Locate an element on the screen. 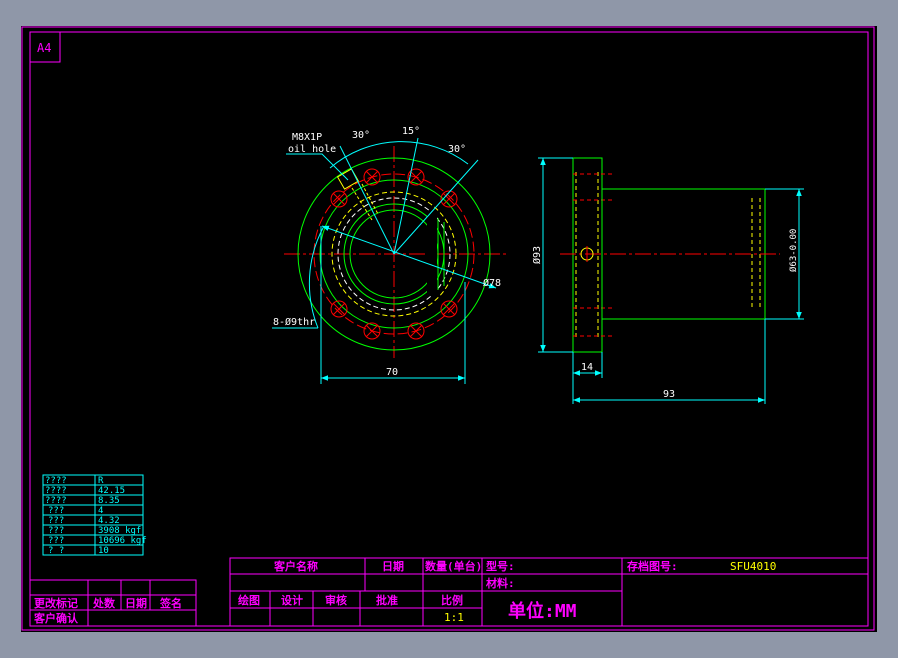 The image size is (898, 658). rev-customer-confirm: 客户确认 is located at coordinates (56, 618).